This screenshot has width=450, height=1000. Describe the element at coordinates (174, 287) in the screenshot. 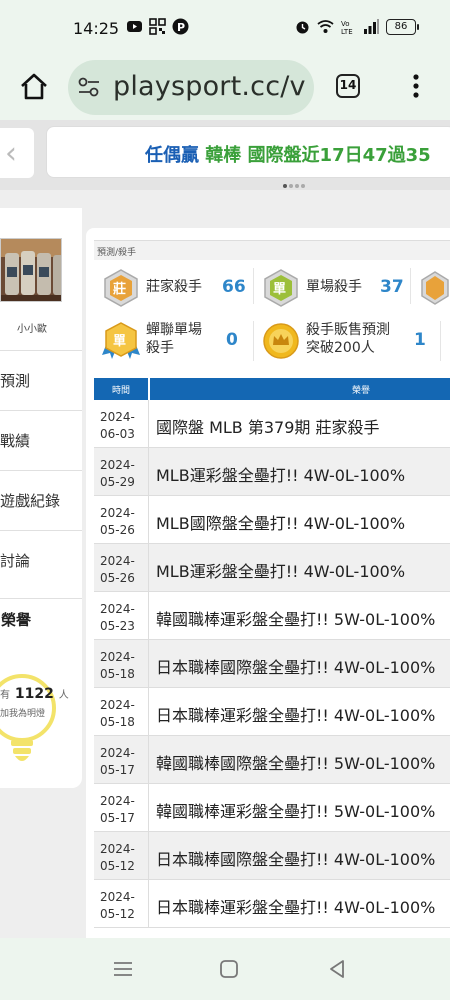

I see `award-label: 莊家殺手` at that location.